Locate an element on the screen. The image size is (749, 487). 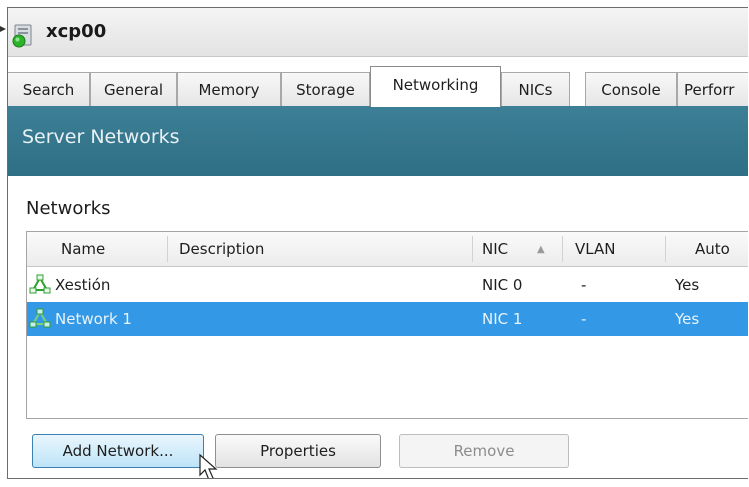
column-header-auto: Auto is located at coordinates (712, 249).